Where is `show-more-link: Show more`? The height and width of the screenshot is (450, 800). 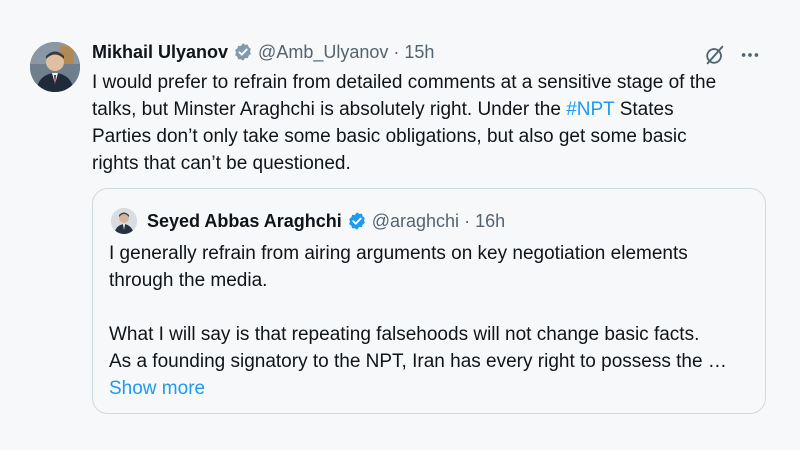
show-more-link: Show more is located at coordinates (434, 388).